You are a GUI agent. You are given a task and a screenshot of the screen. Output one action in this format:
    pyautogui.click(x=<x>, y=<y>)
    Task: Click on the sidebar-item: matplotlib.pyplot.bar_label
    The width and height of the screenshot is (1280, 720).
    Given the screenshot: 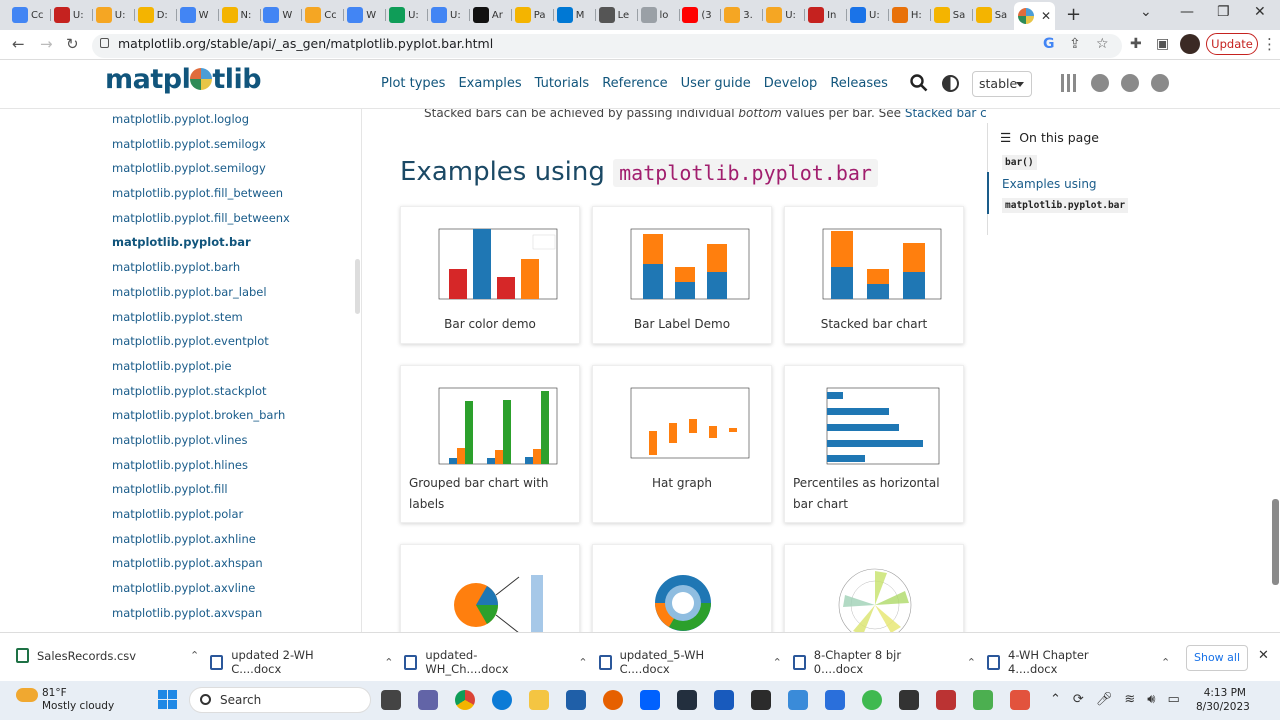 What is the action you would take?
    pyautogui.click(x=201, y=297)
    